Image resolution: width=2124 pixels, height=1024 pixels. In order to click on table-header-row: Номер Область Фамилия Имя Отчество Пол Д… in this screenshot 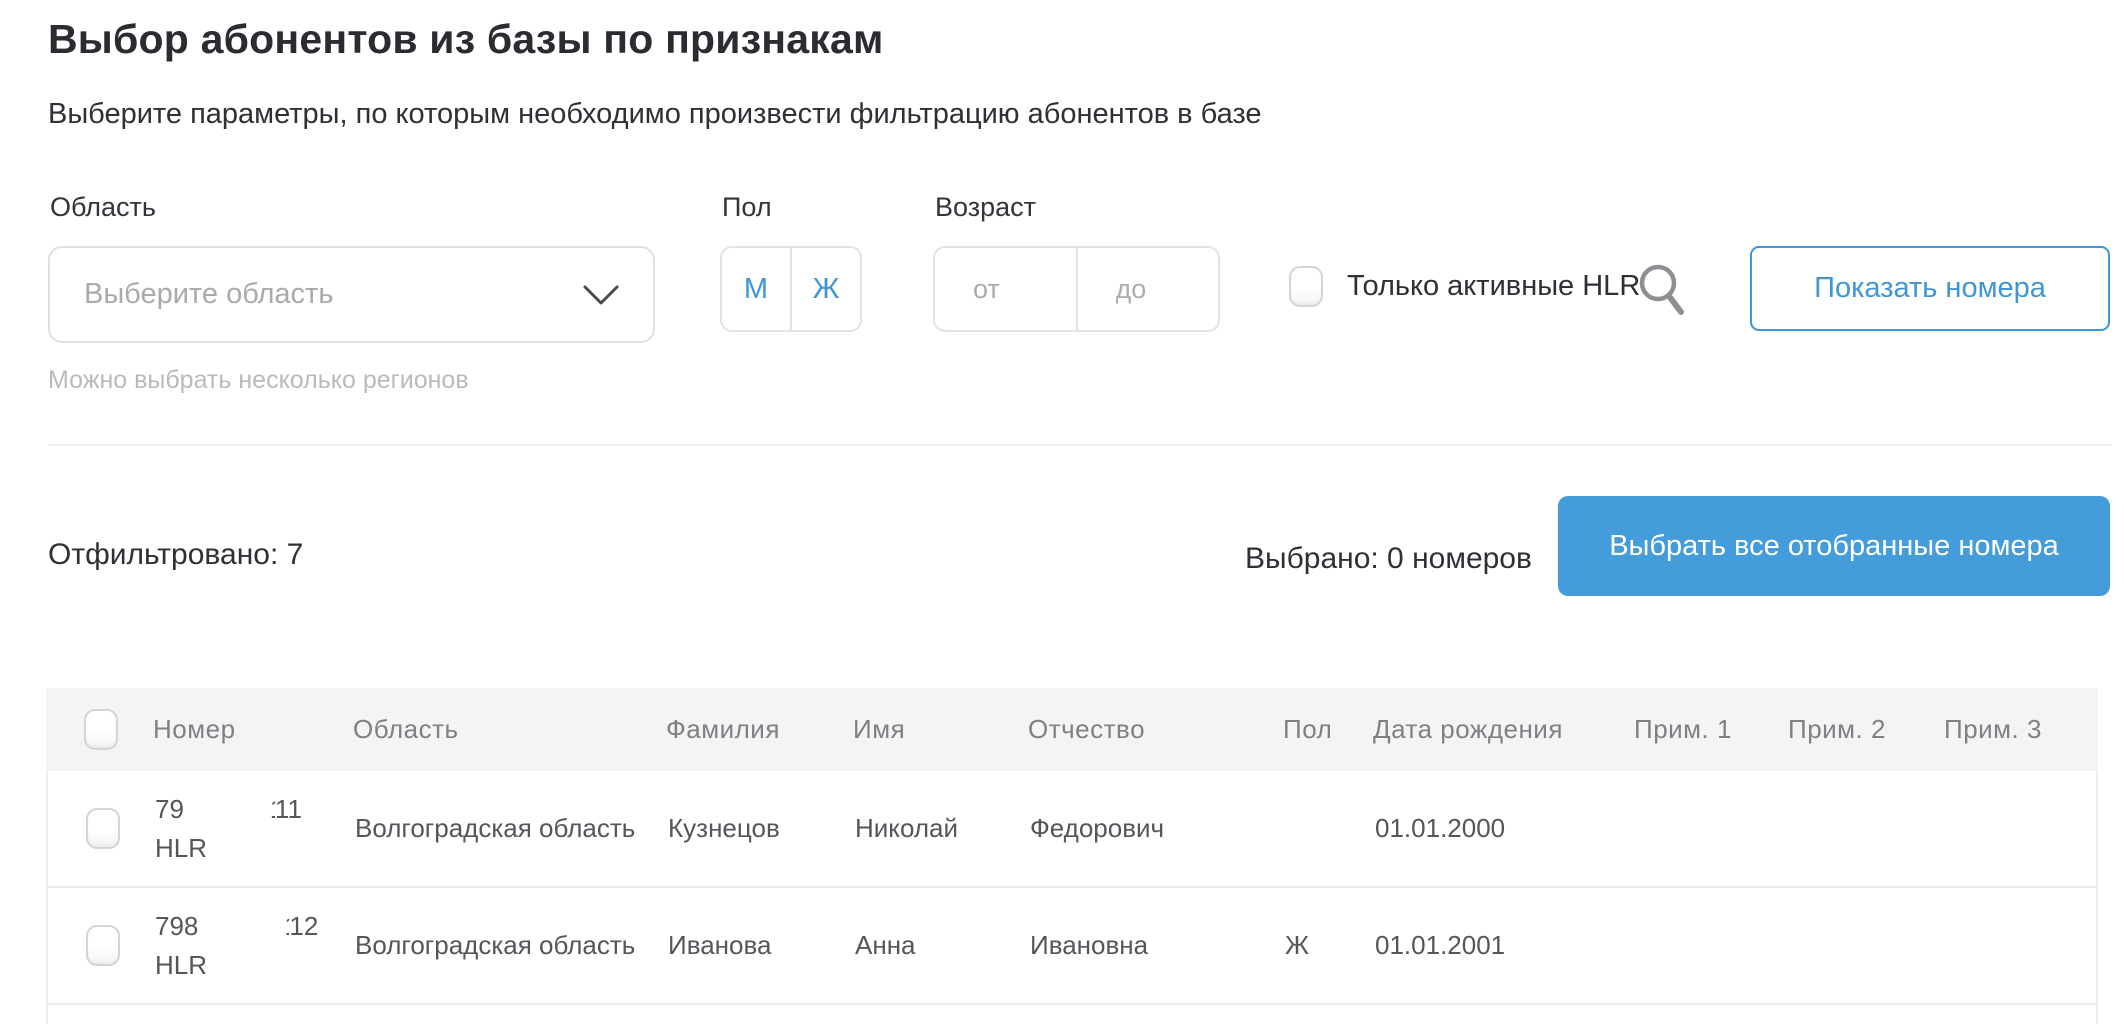, I will do `click(1072, 729)`.